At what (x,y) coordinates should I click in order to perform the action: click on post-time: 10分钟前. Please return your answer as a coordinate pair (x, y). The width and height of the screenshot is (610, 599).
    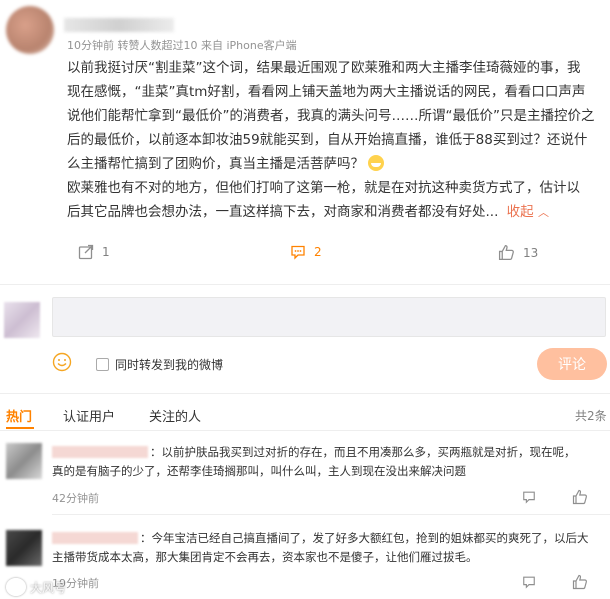
    Looking at the image, I should click on (90, 45).